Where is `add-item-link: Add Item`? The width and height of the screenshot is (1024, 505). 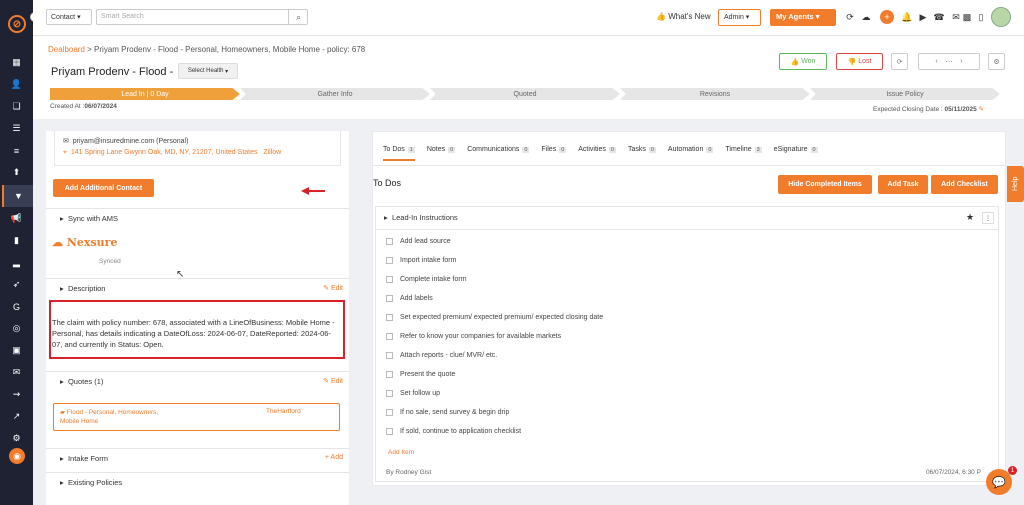
add-item-link: Add Item is located at coordinates (401, 452).